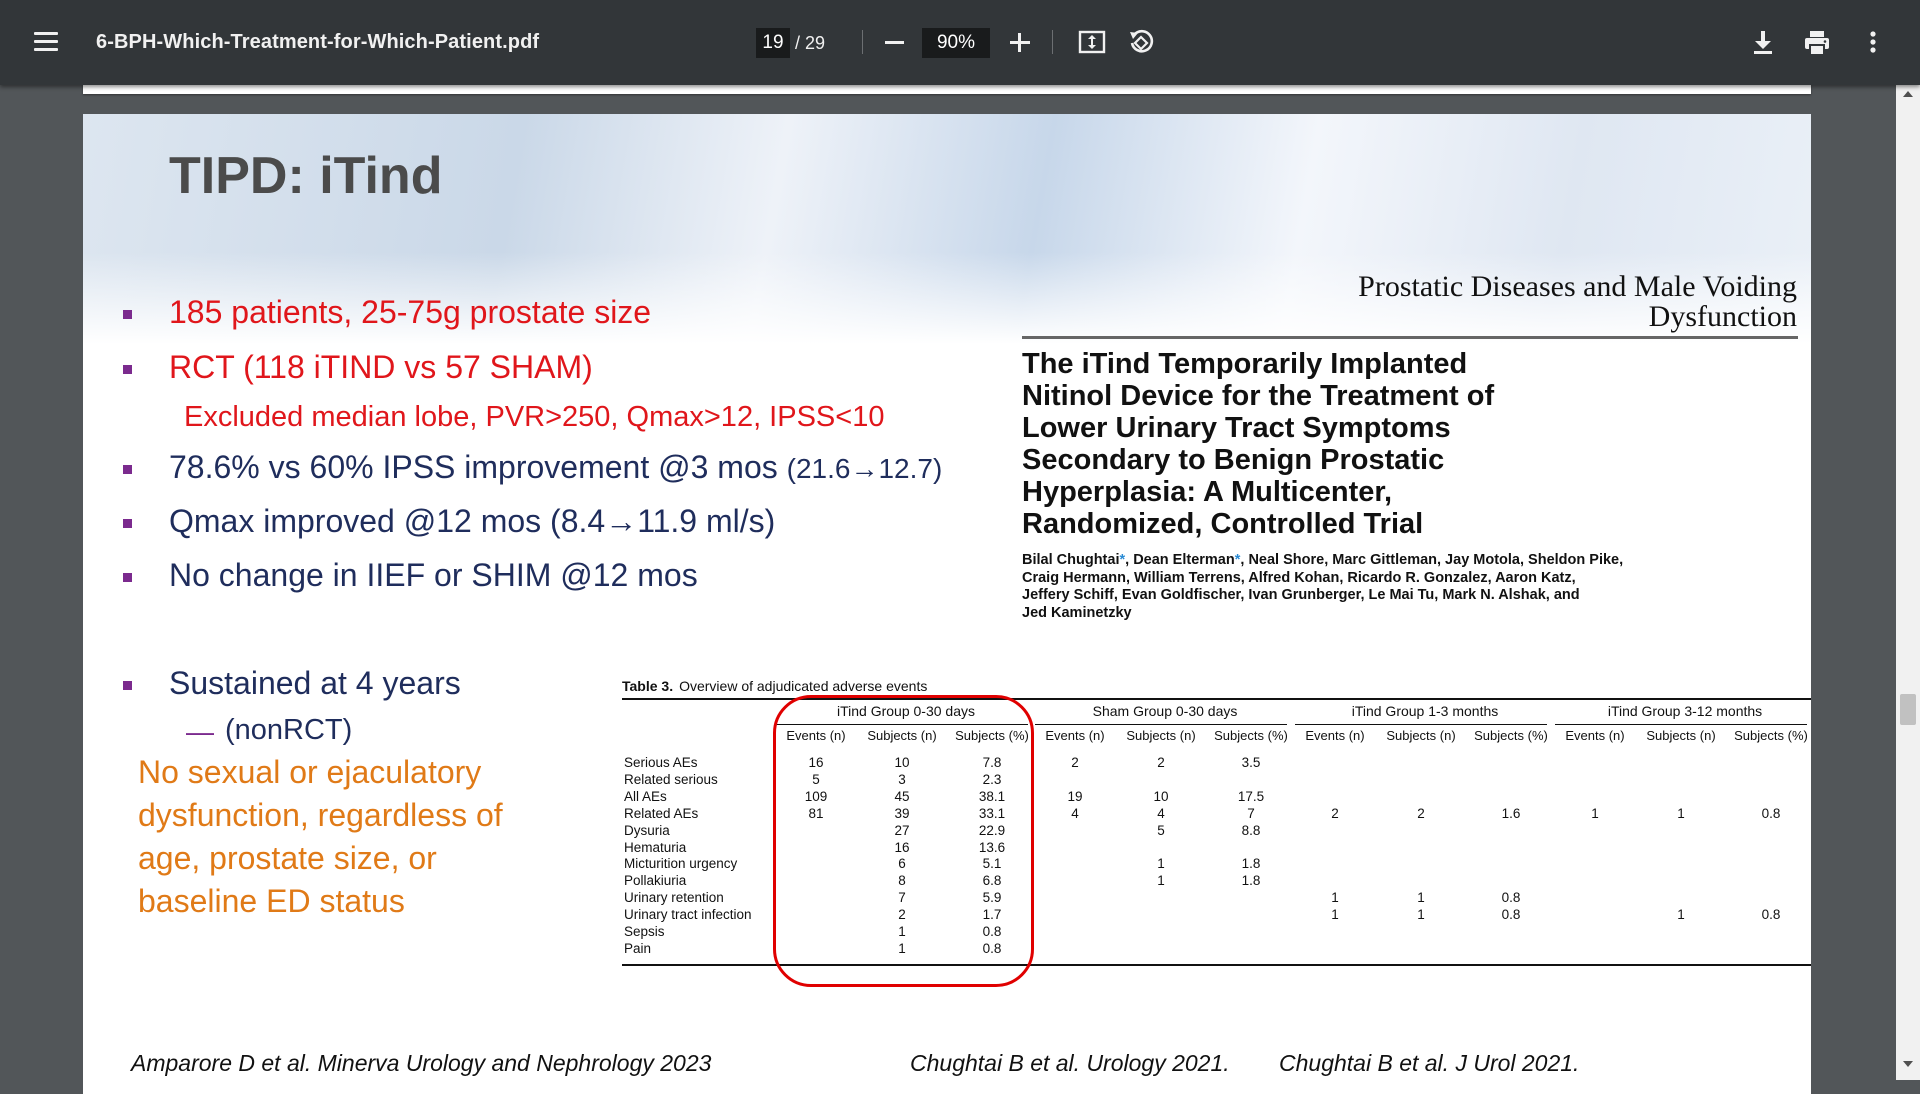 The height and width of the screenshot is (1094, 1920). Describe the element at coordinates (1577, 286) in the screenshot. I see `journal-line: Prostatic Diseases and Male Voiding` at that location.